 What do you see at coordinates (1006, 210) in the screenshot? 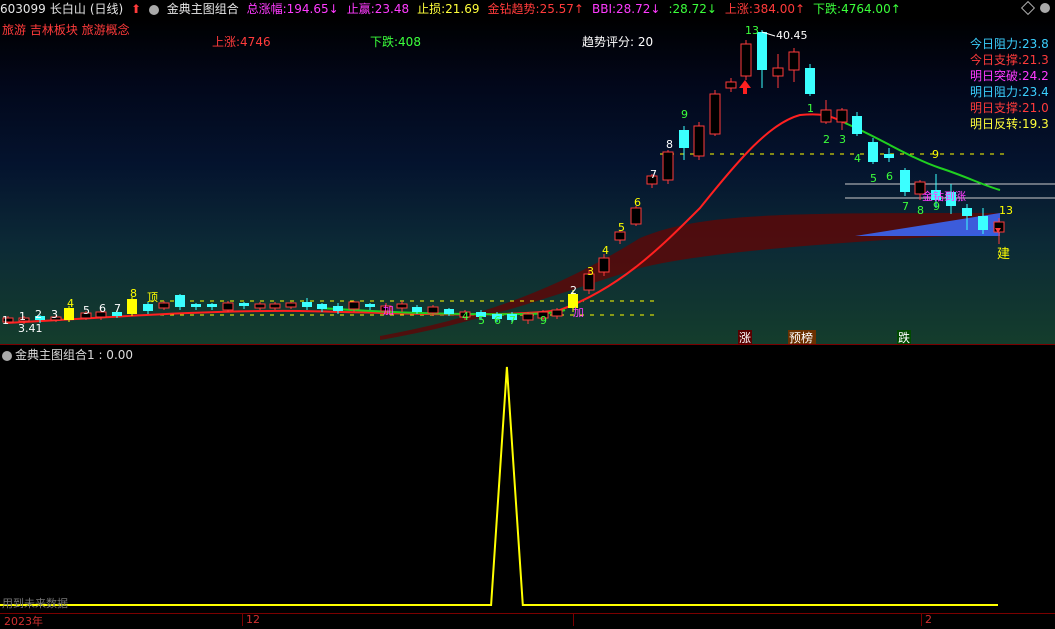
I see `sequence-label: 13` at bounding box center [1006, 210].